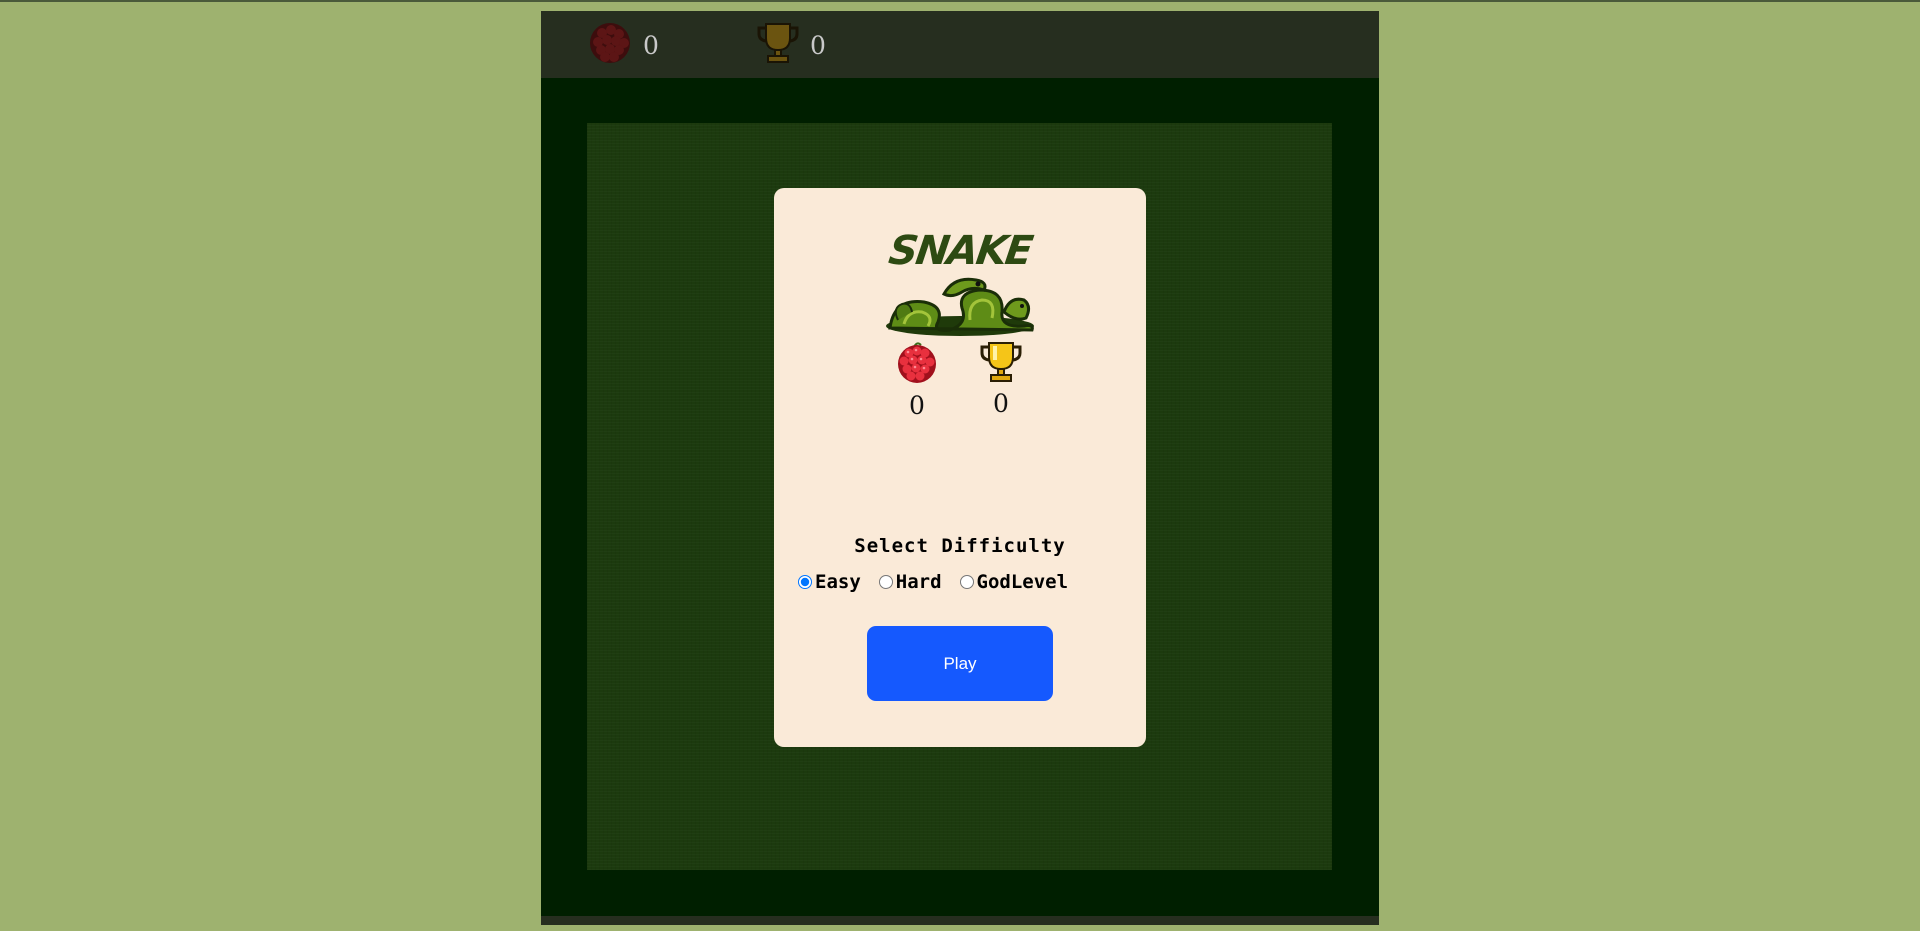 Image resolution: width=1920 pixels, height=931 pixels. What do you see at coordinates (838, 582) in the screenshot?
I see `difficulty-easy-label: Easy` at bounding box center [838, 582].